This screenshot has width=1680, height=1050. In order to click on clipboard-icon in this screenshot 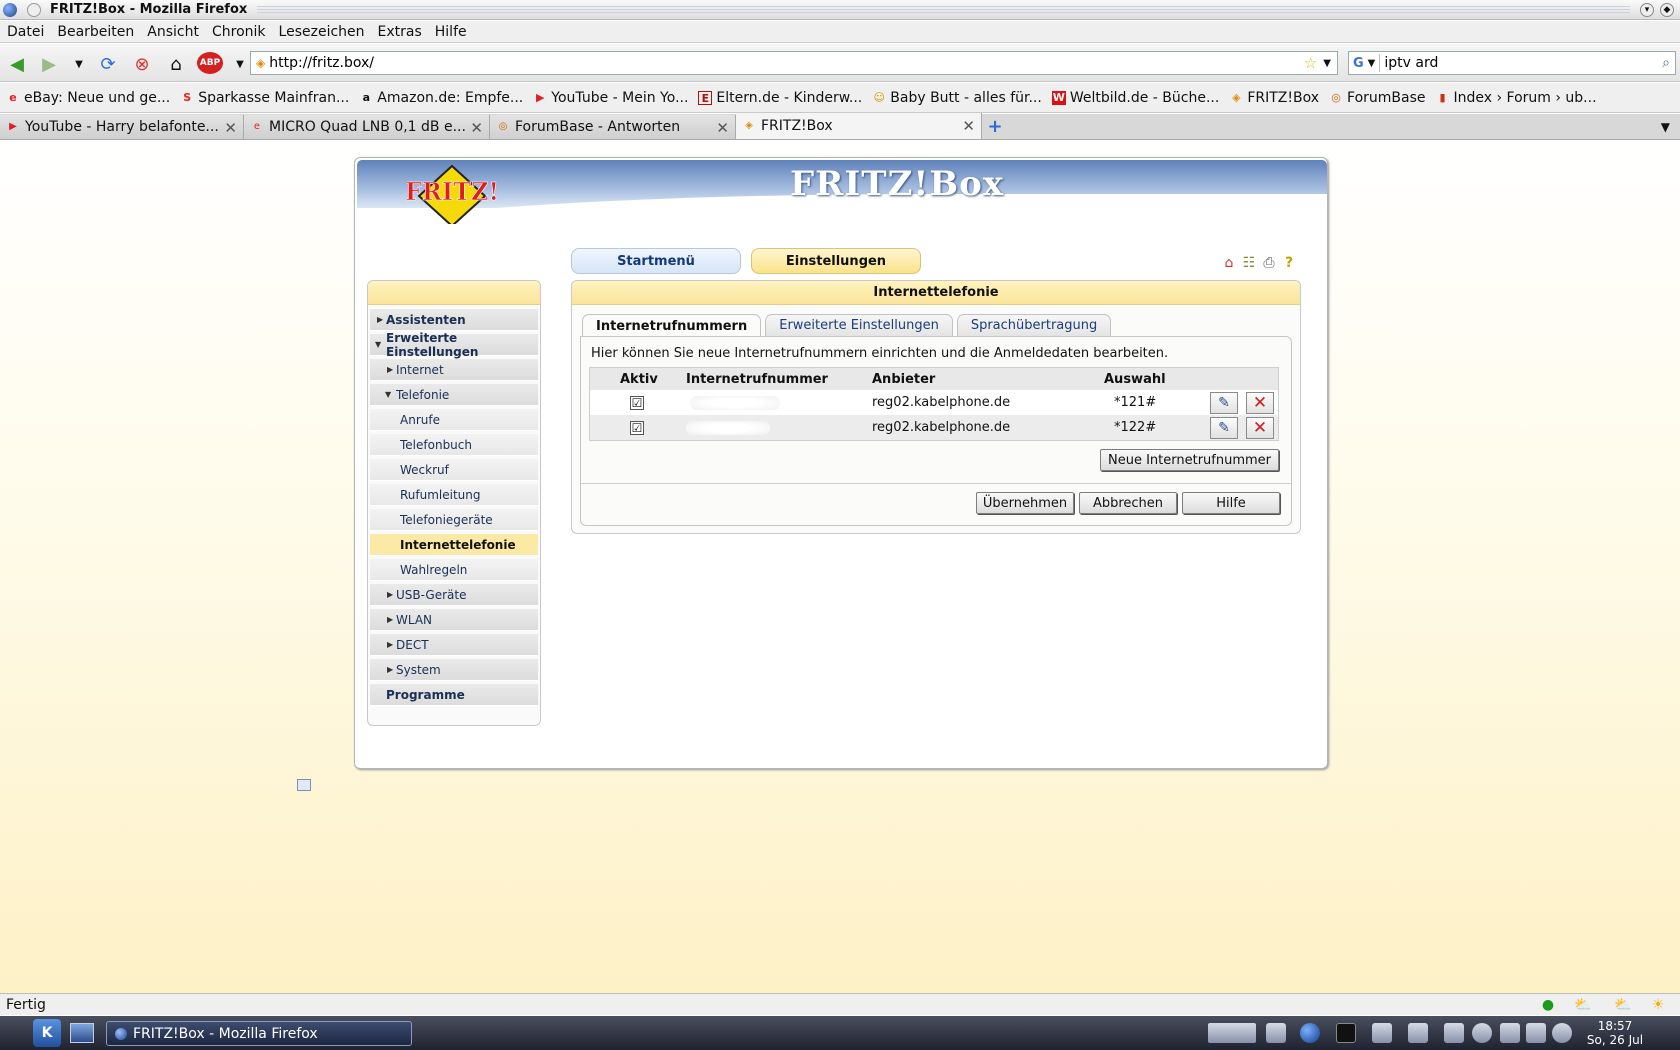, I will do `click(1510, 1033)`.